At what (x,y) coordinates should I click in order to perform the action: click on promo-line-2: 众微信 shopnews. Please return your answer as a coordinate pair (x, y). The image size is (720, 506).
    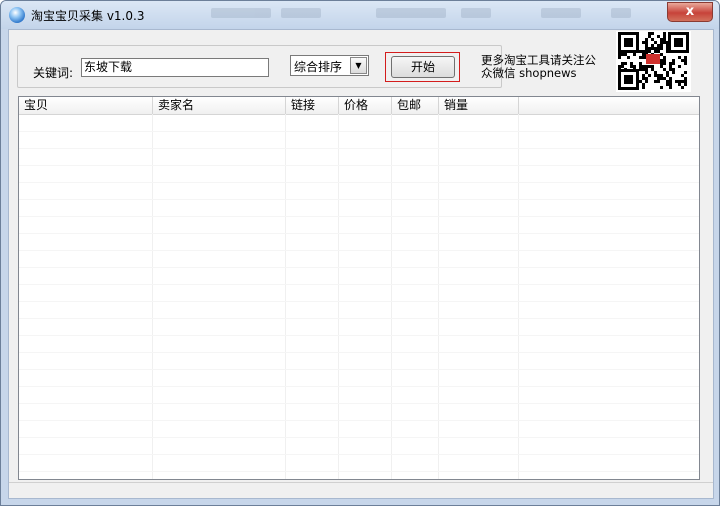
    Looking at the image, I should click on (529, 73).